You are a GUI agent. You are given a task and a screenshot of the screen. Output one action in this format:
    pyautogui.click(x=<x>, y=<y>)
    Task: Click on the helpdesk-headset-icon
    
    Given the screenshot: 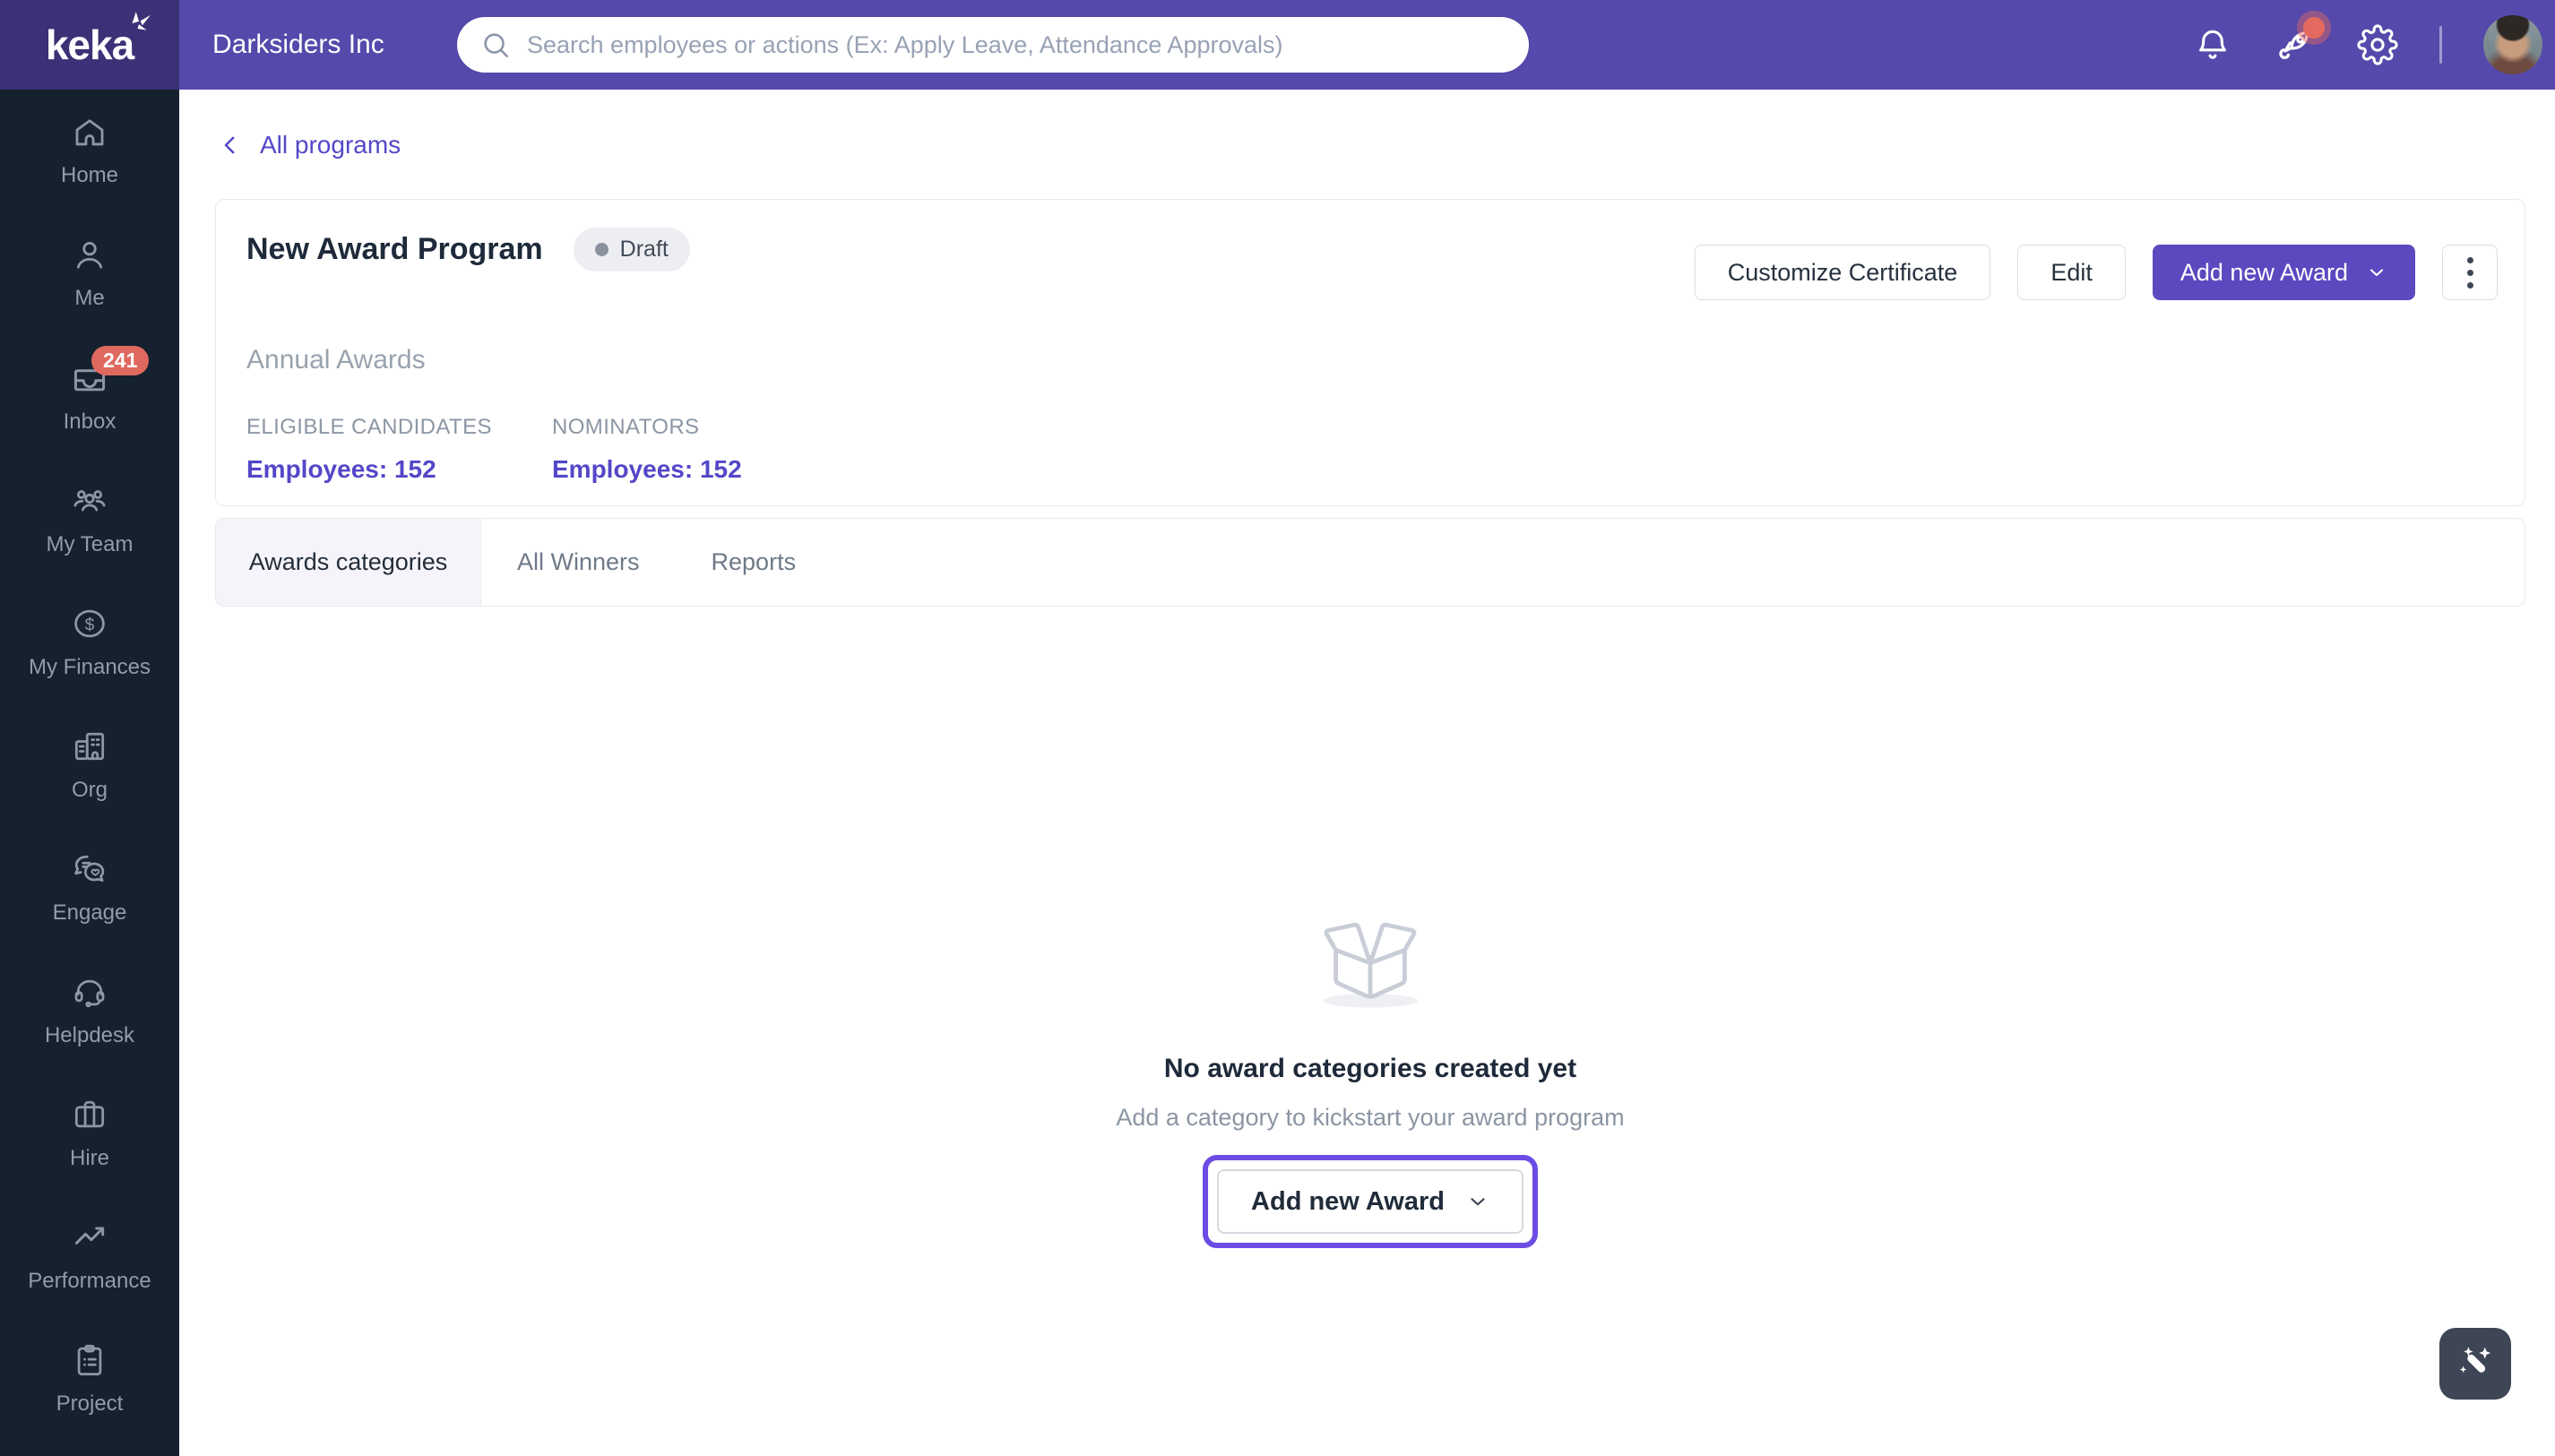 What is the action you would take?
    pyautogui.click(x=89, y=993)
    